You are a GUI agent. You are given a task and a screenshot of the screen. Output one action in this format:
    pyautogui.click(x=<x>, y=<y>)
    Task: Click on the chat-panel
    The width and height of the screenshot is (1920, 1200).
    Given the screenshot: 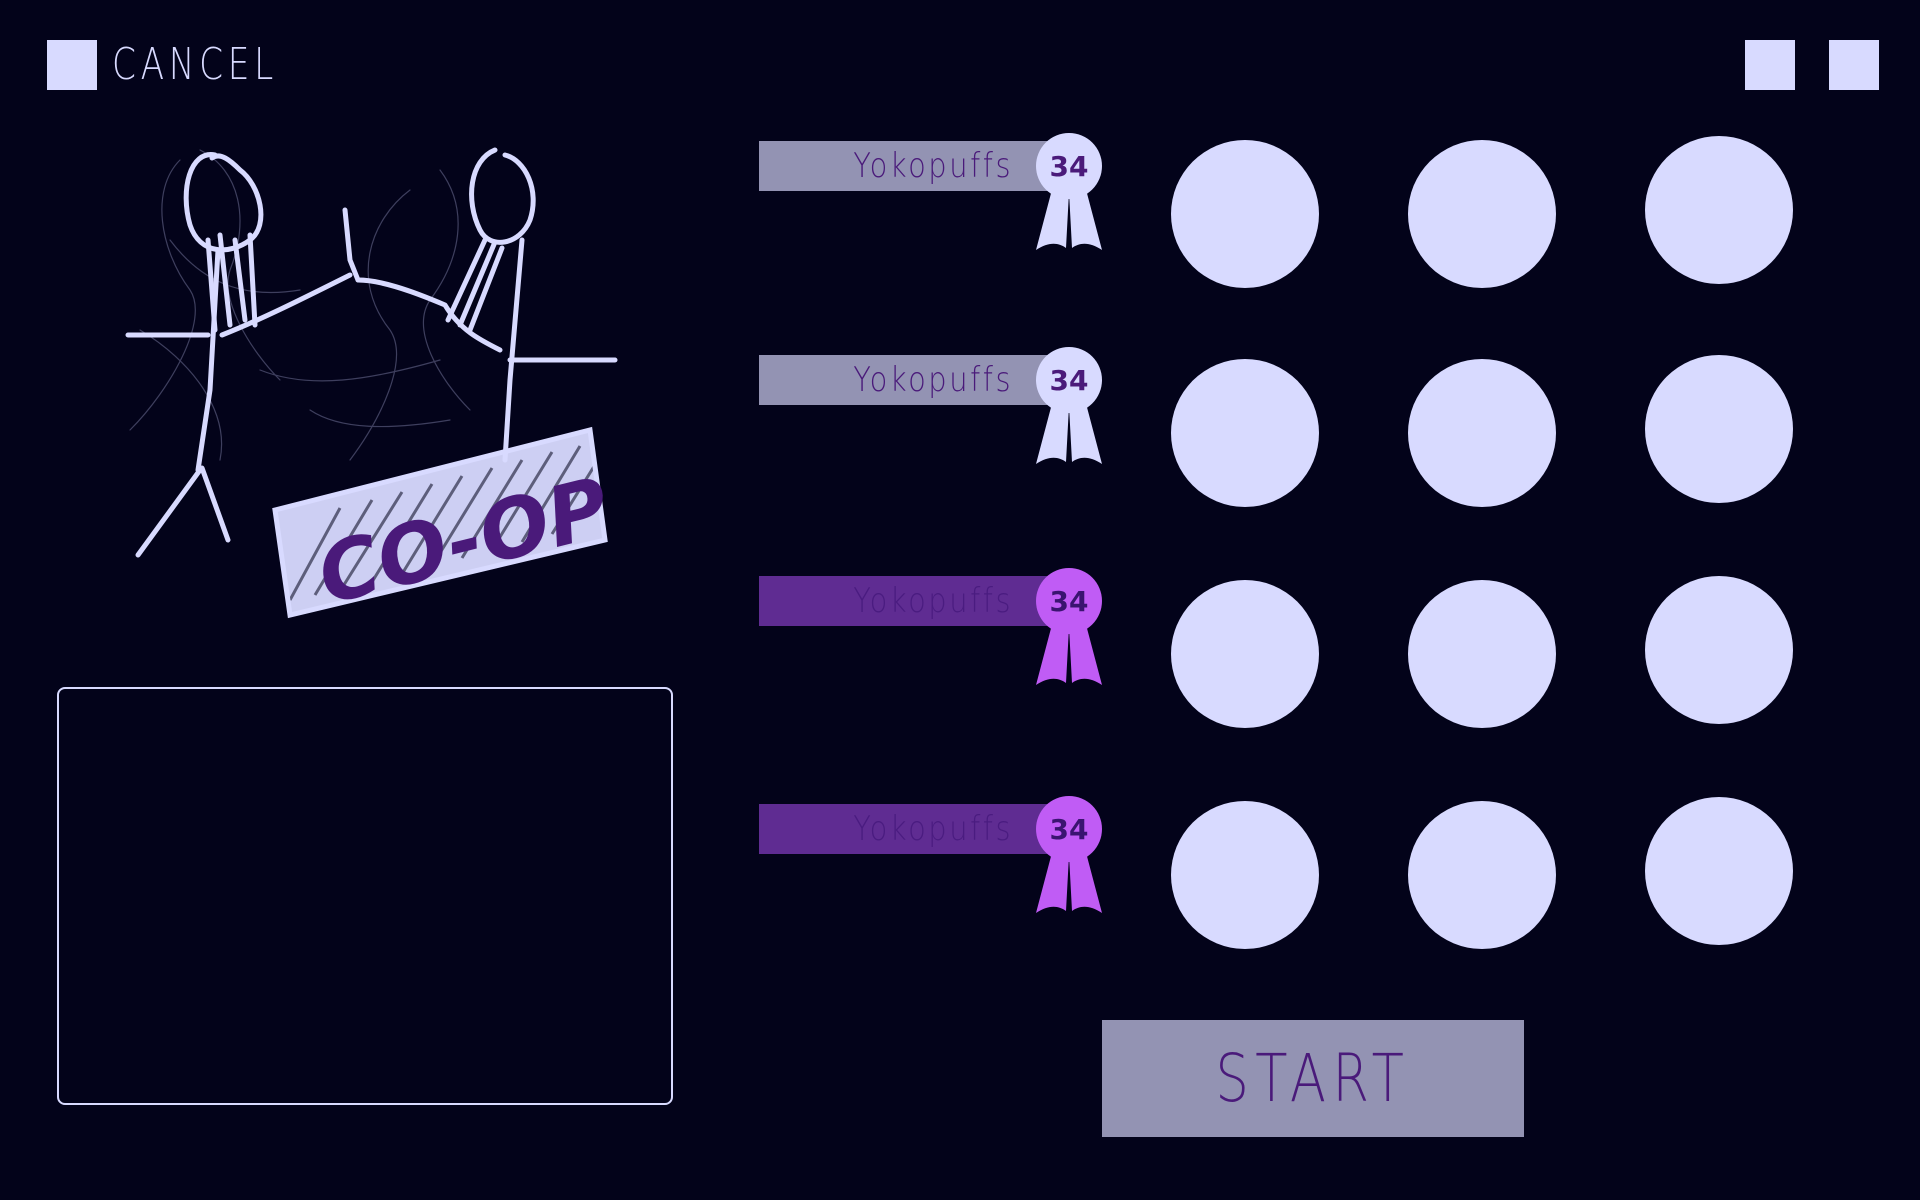 What is the action you would take?
    pyautogui.click(x=365, y=896)
    